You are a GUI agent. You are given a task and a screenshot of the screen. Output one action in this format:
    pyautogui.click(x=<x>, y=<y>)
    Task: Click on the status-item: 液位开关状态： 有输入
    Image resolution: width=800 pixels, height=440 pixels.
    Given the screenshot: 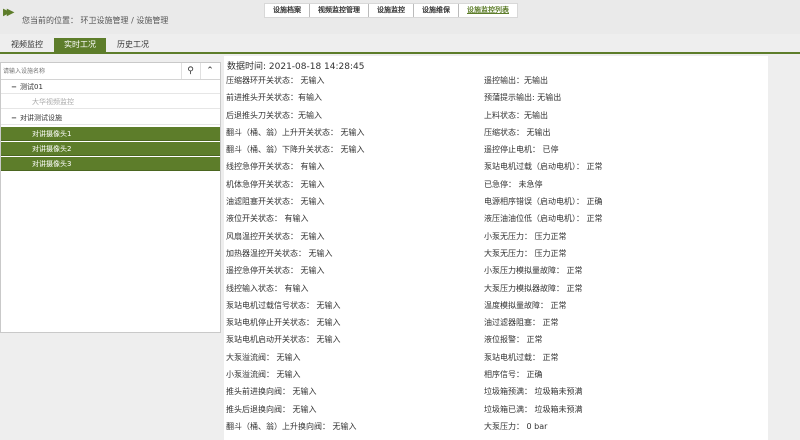 What is the action you would take?
    pyautogui.click(x=267, y=219)
    